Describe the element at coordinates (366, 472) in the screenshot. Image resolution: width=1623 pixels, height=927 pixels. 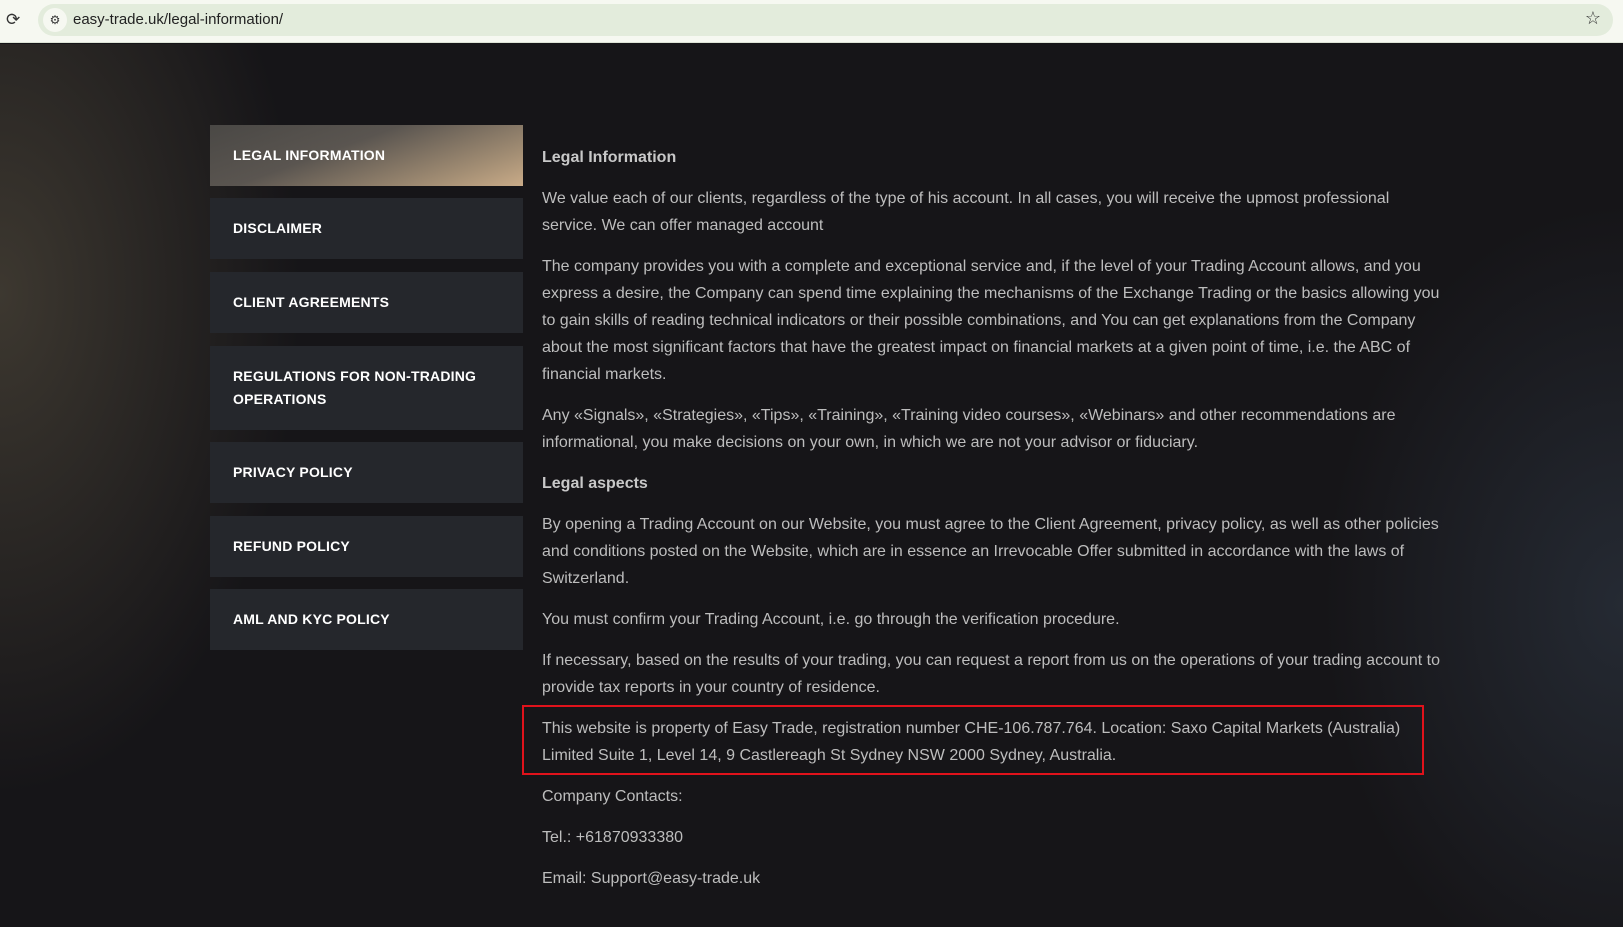
I see `sidebar-item-privacy-policy: PRIVACY POLICY` at that location.